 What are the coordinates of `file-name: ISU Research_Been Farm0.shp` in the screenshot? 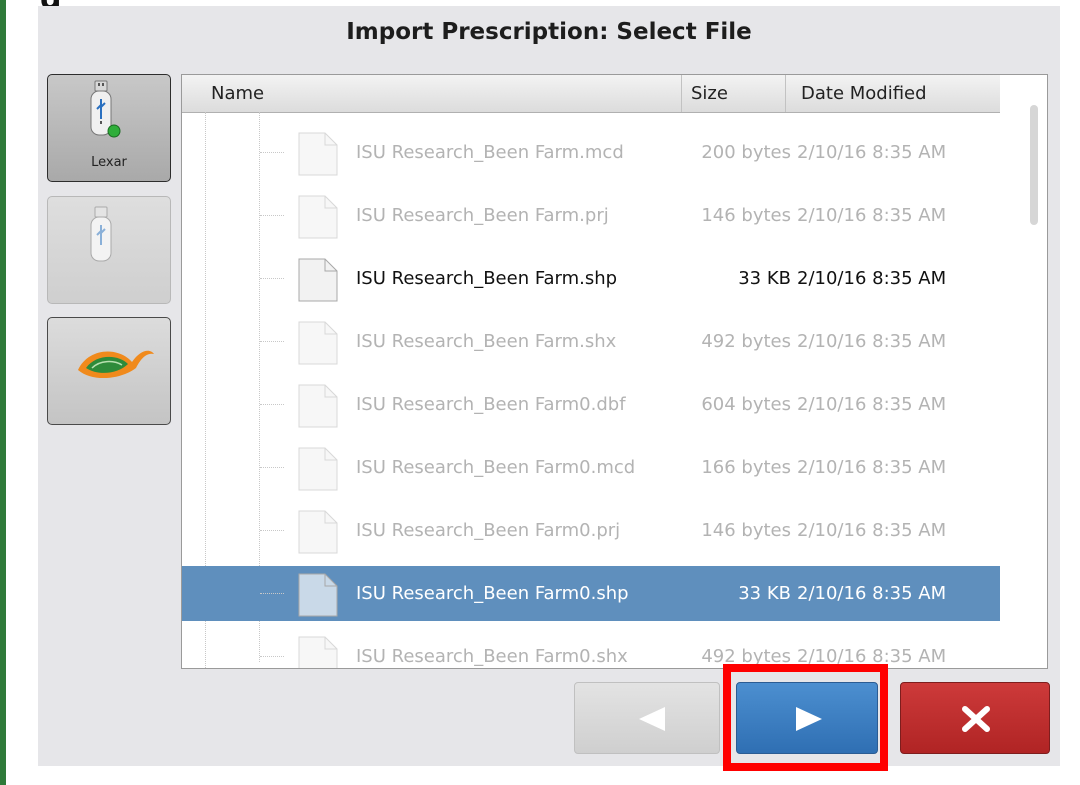 It's located at (492, 593).